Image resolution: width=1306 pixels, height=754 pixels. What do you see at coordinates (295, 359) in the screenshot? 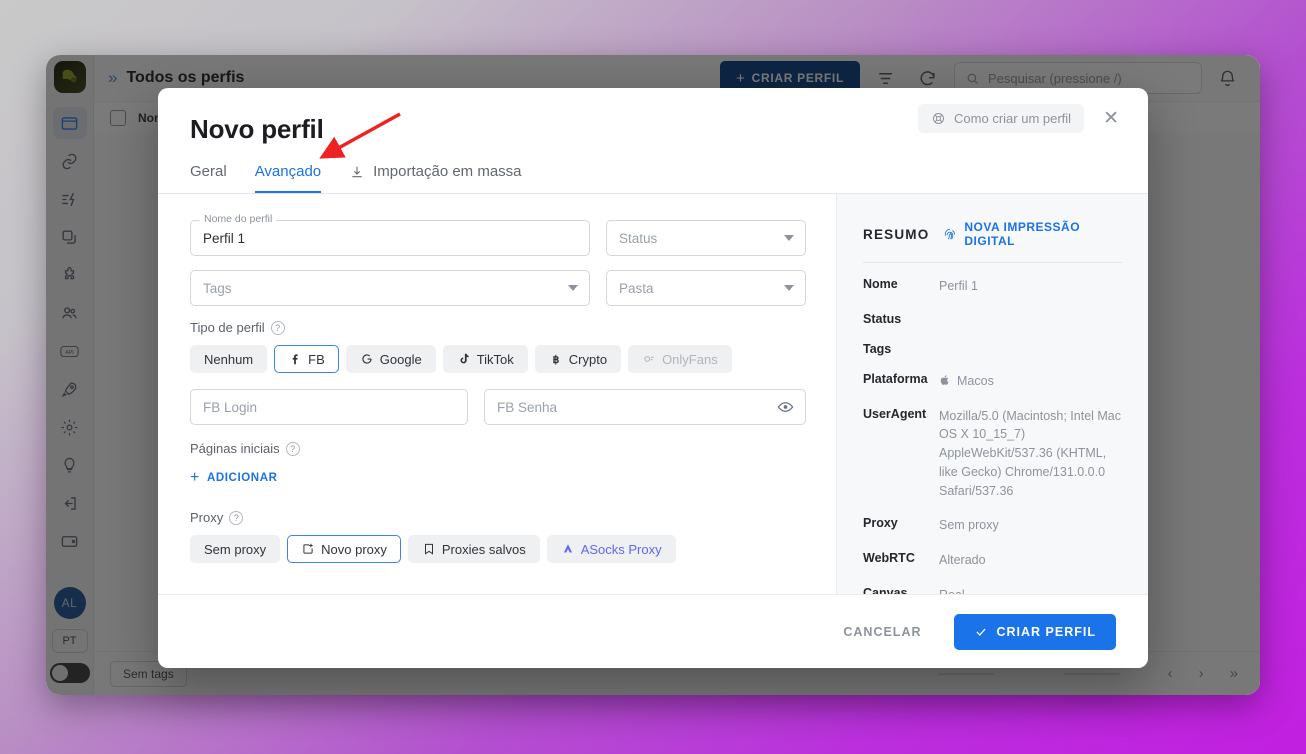
I see `facebook-icon` at bounding box center [295, 359].